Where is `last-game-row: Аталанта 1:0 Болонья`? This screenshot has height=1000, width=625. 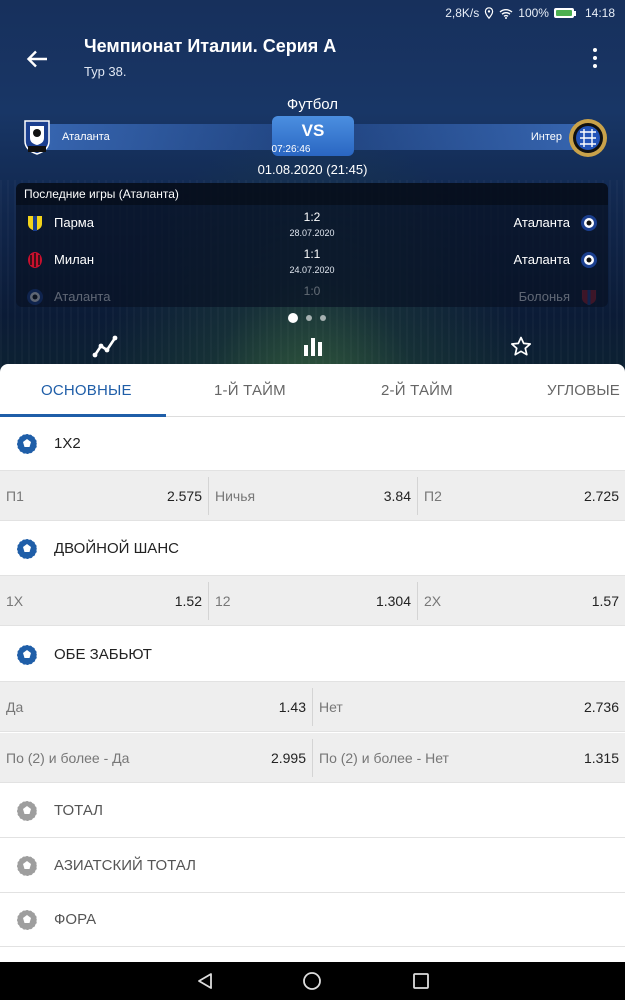
last-game-row: Аталанта 1:0 Болонья is located at coordinates (312, 293).